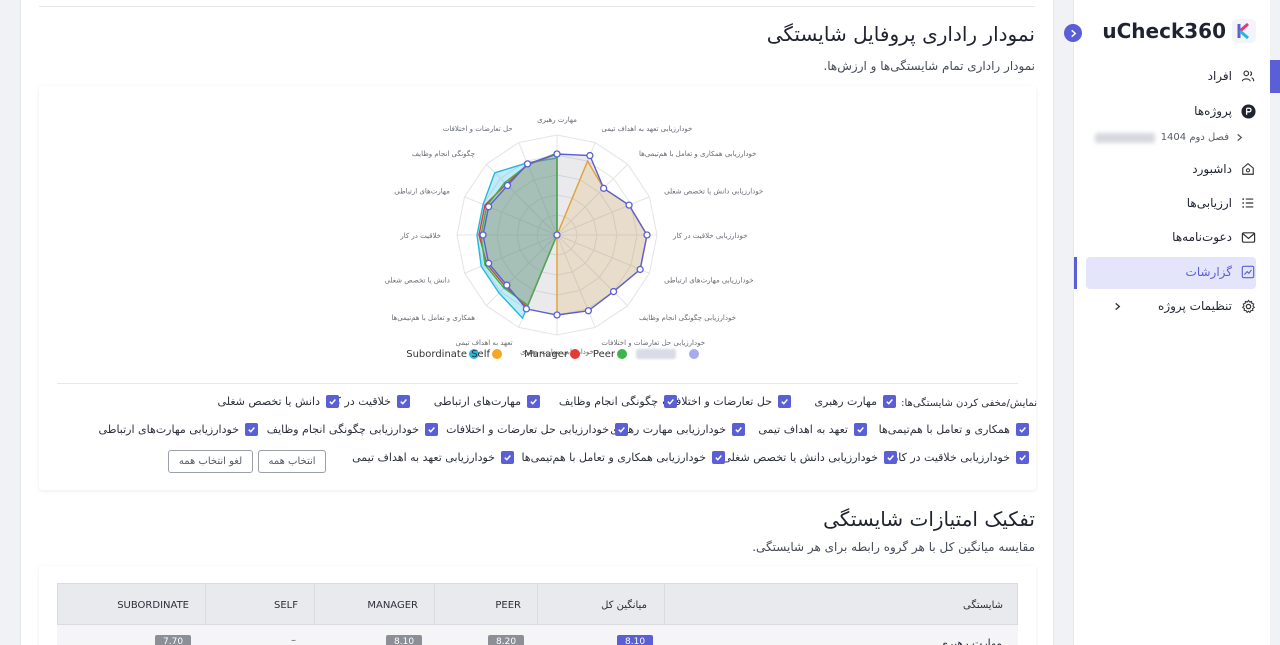 The image size is (1280, 645). I want to click on table-header-competency: شایستگی, so click(841, 605).